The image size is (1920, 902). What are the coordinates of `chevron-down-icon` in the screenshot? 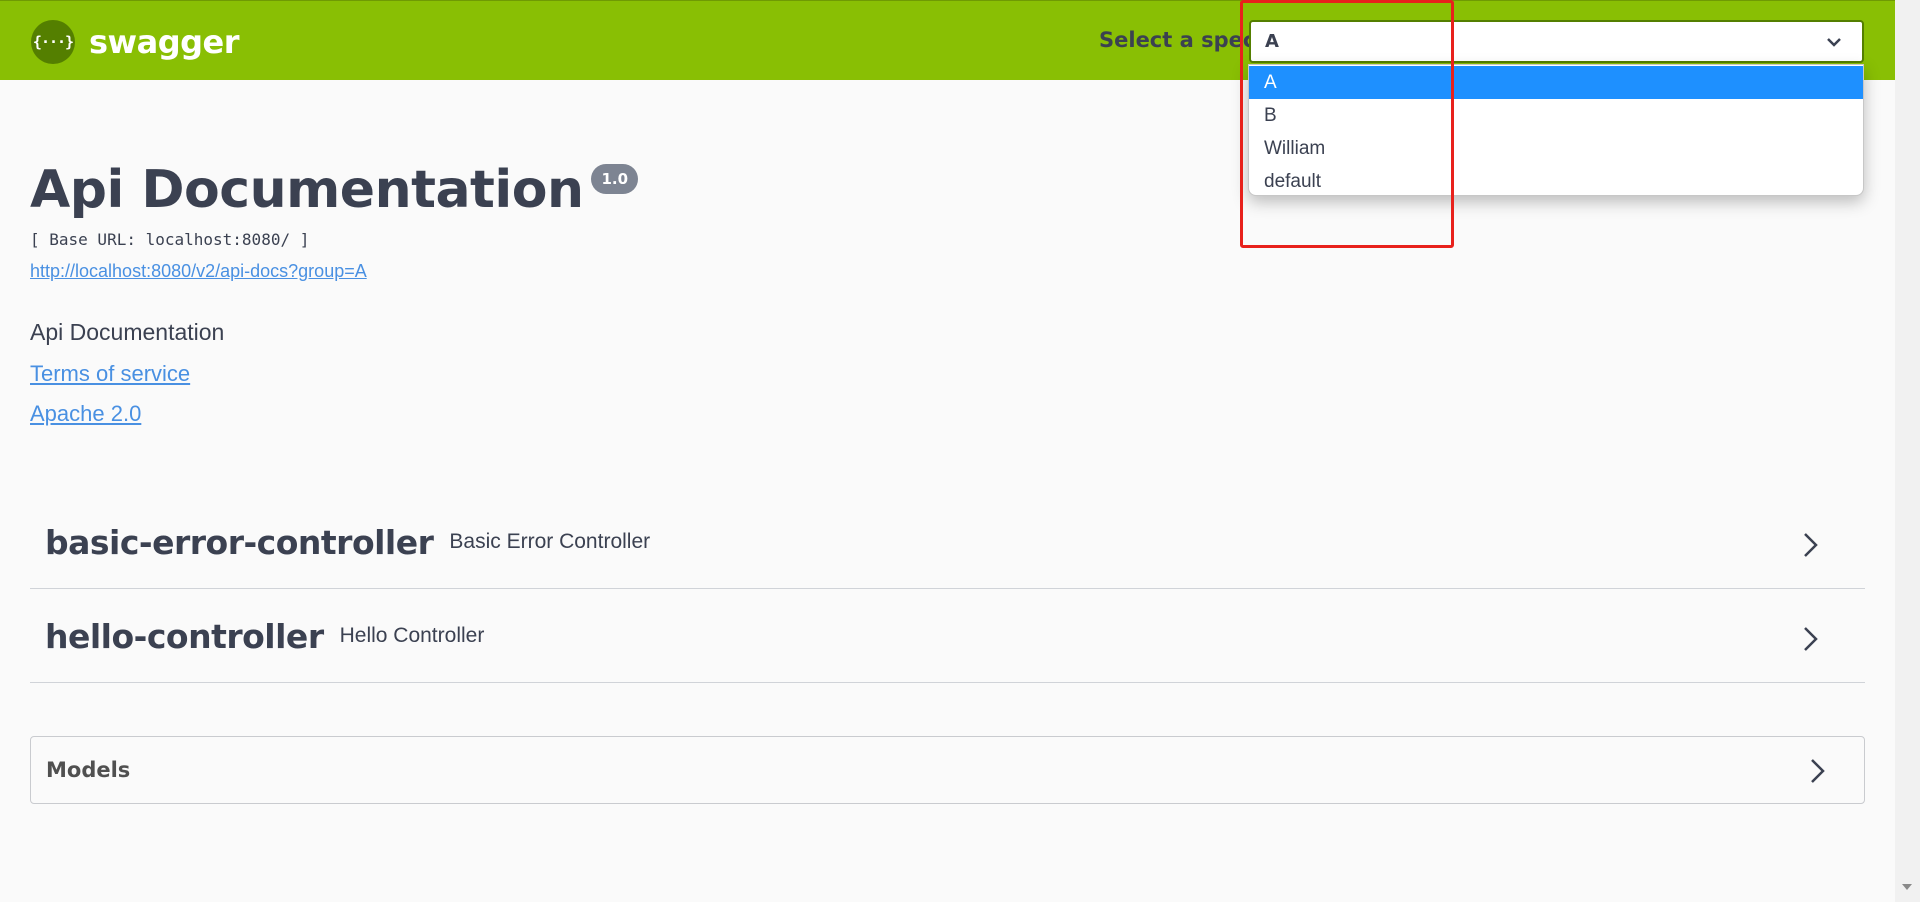 It's located at (1834, 42).